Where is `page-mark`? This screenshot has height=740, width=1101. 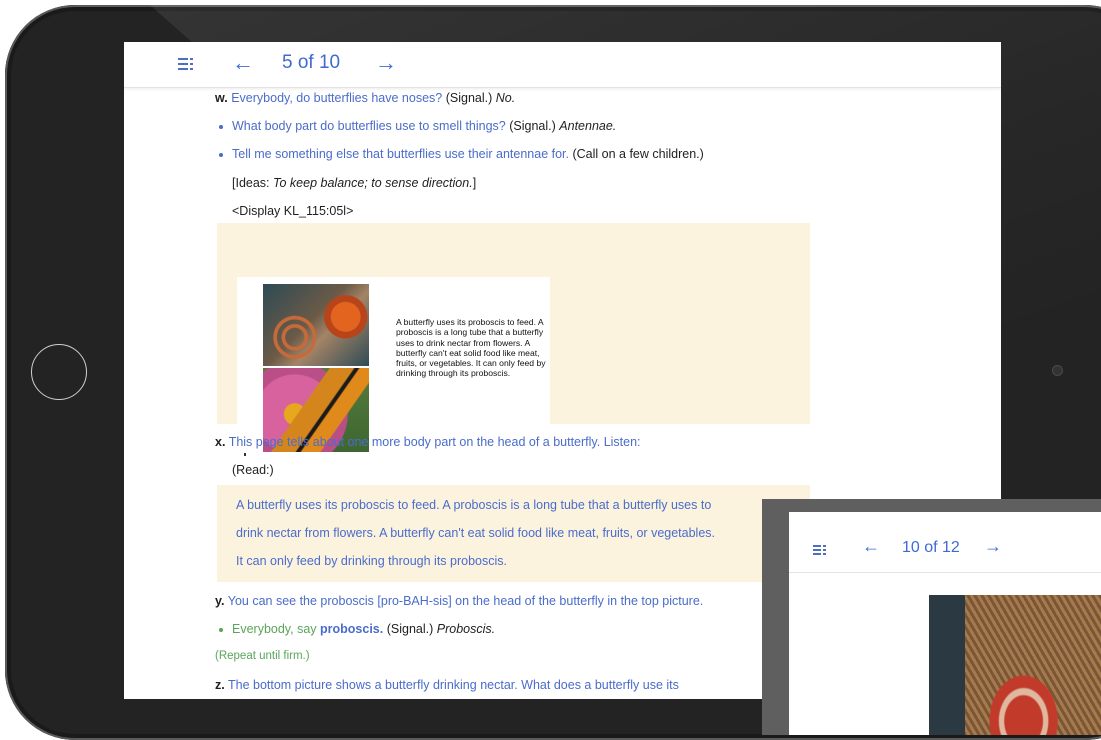 page-mark is located at coordinates (245, 454).